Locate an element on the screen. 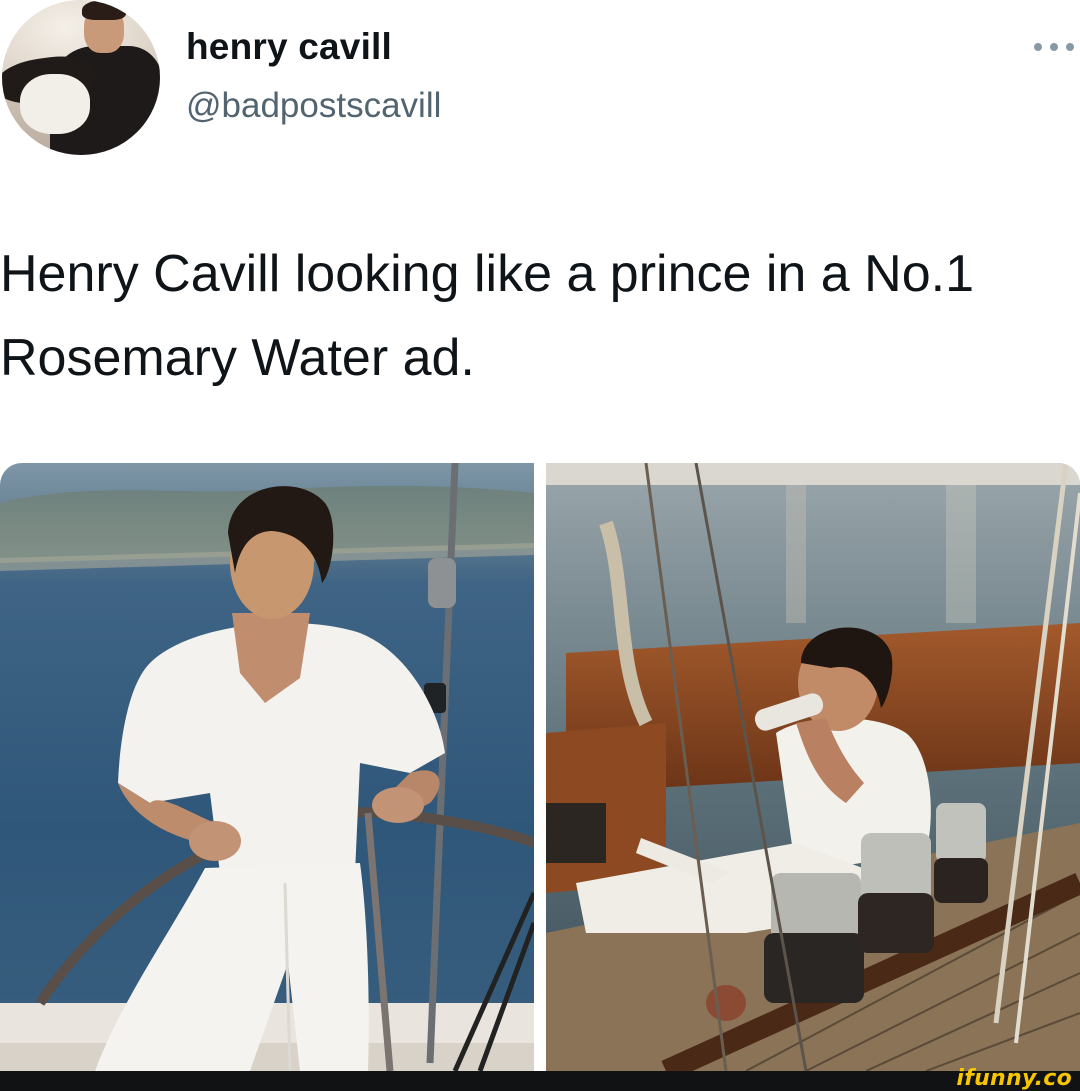 Image resolution: width=1080 pixels, height=1091 pixels. ifunny-watermark: ifunny.co is located at coordinates (1014, 1078).